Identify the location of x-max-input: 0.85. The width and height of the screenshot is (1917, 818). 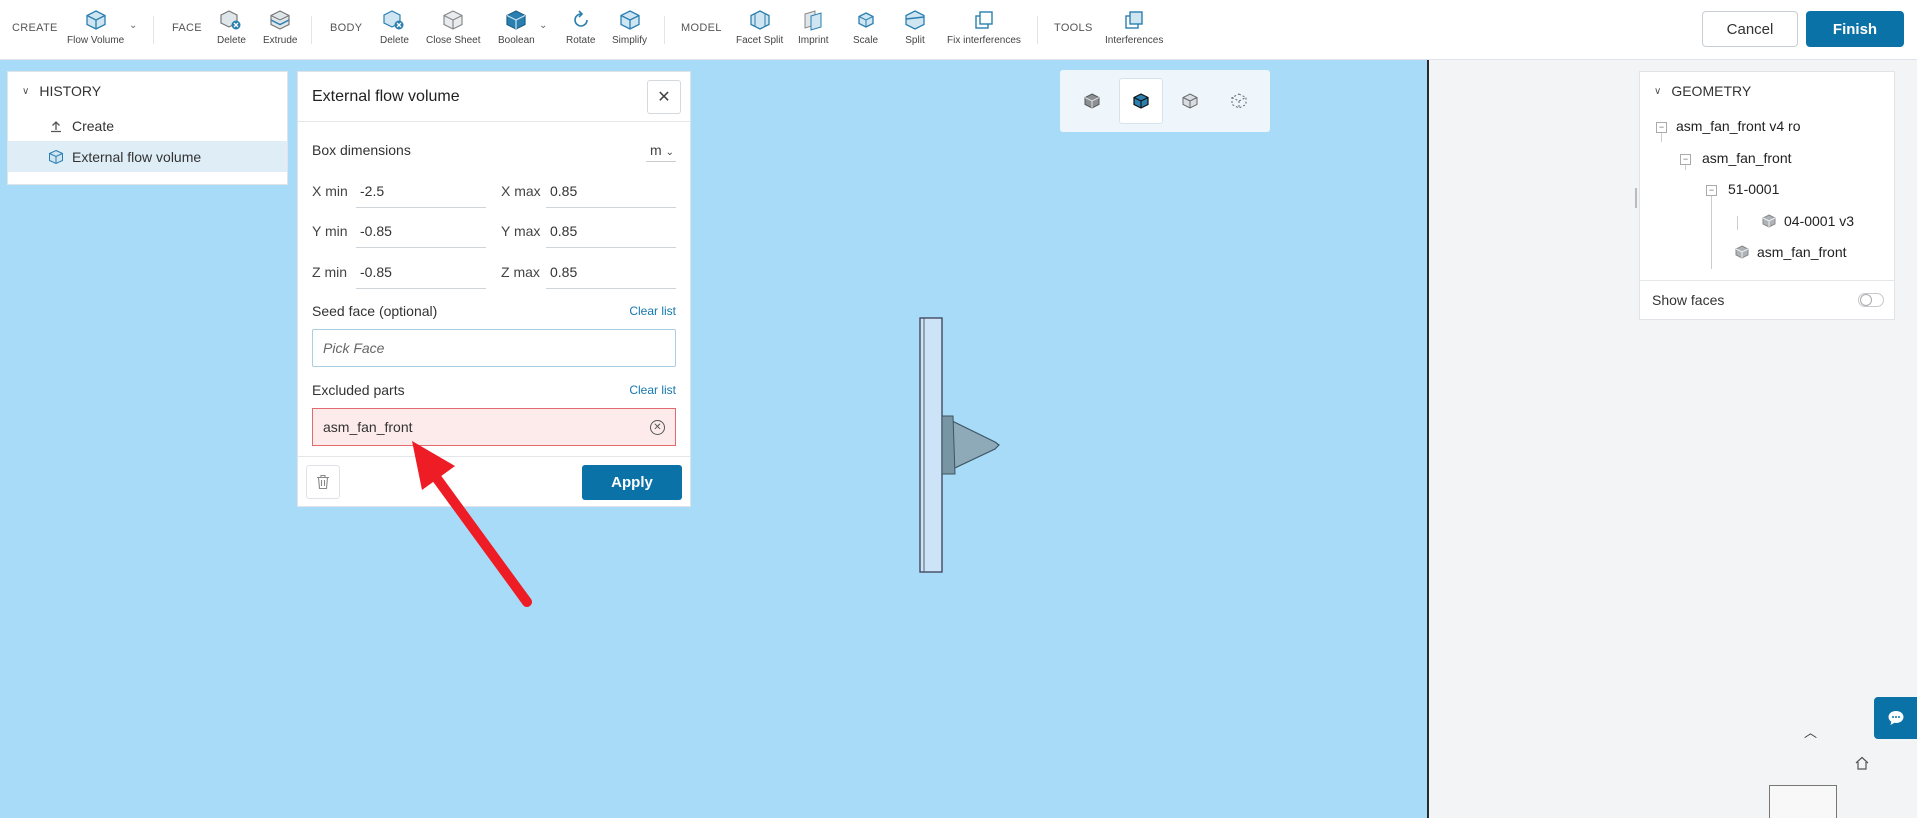
(611, 195).